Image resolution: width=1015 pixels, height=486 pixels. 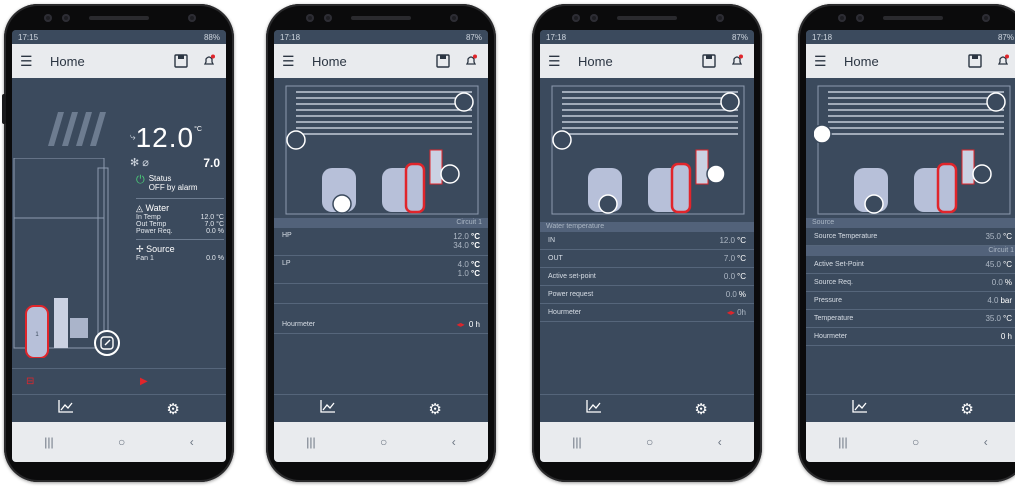 What do you see at coordinates (77, 129) in the screenshot?
I see `airflow-arrows` at bounding box center [77, 129].